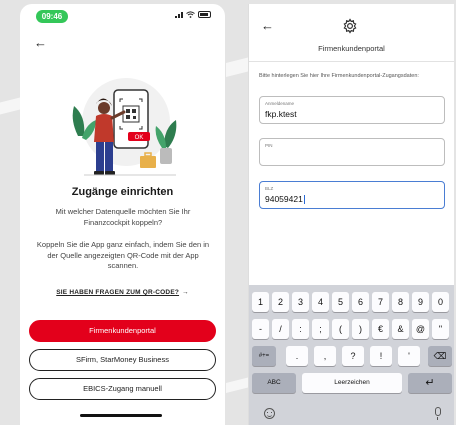 Image resolution: width=456 pixels, height=425 pixels. Describe the element at coordinates (300, 302) in the screenshot. I see `key: 3` at that location.